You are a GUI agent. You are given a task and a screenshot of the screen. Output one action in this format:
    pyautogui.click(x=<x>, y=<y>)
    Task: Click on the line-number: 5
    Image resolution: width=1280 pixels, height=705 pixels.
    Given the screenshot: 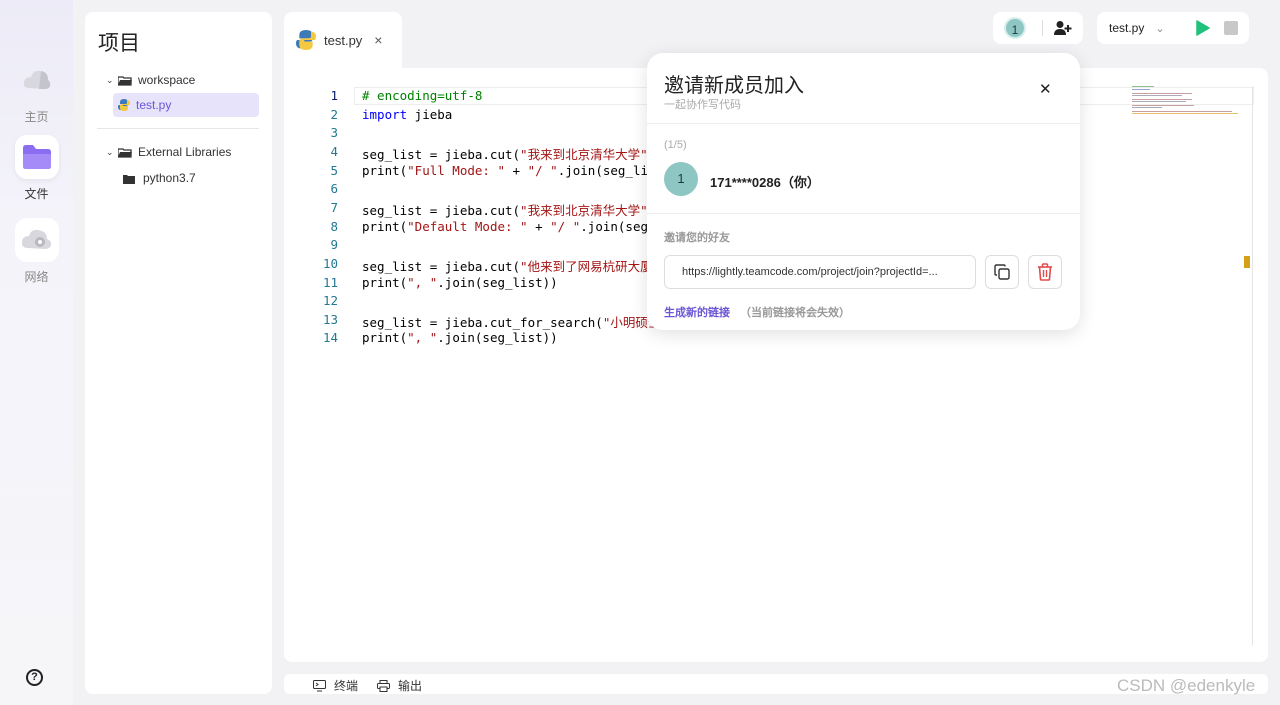 What is the action you would take?
    pyautogui.click(x=334, y=170)
    